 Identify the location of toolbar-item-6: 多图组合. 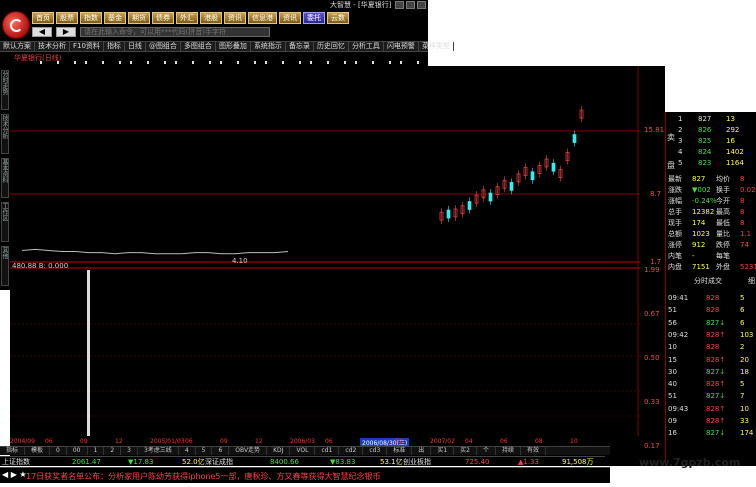
(198, 46).